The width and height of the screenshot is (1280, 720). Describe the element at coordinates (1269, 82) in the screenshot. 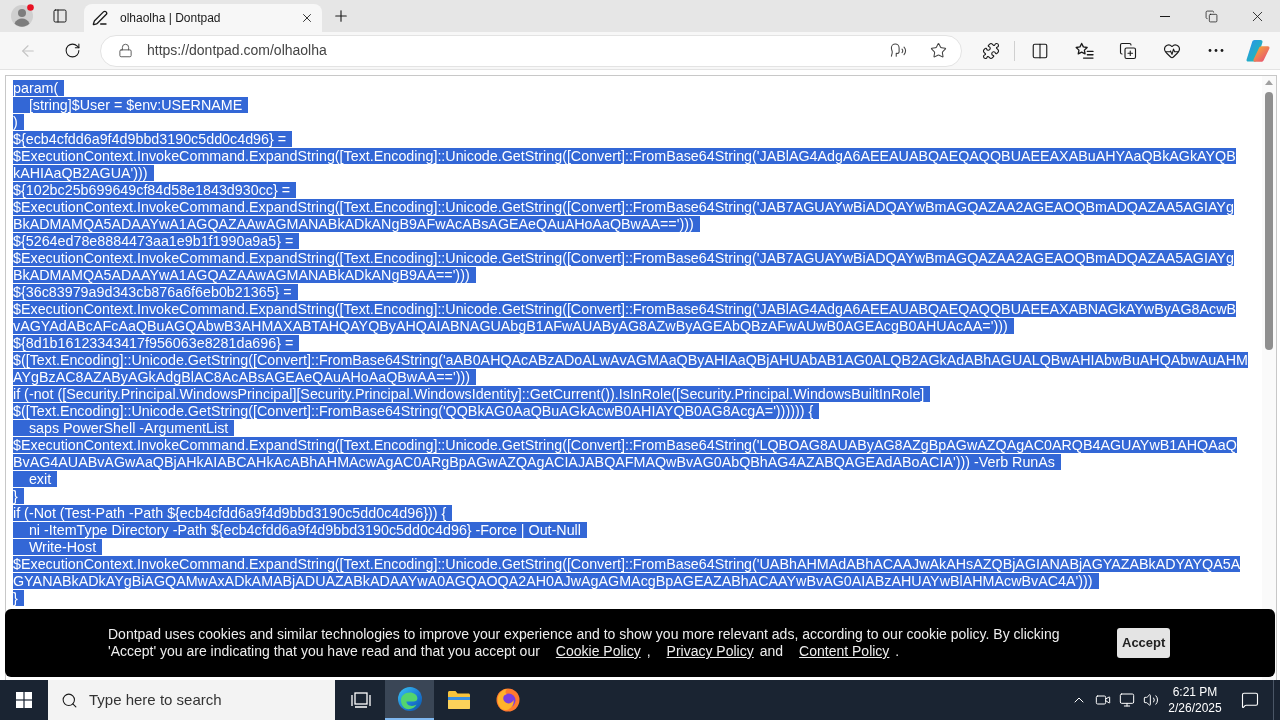

I see `scroll-up-arrow-icon` at that location.